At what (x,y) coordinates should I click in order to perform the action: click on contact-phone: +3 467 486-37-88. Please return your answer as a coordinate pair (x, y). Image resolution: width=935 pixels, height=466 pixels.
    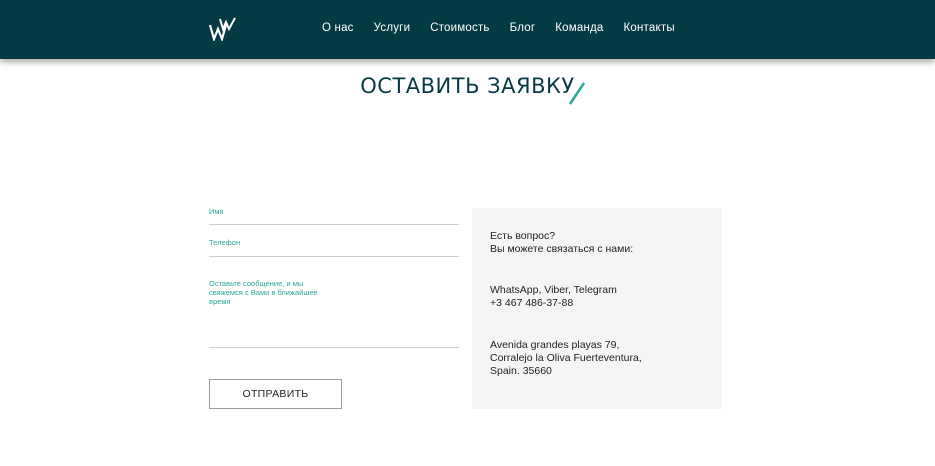
    Looking at the image, I should click on (553, 303).